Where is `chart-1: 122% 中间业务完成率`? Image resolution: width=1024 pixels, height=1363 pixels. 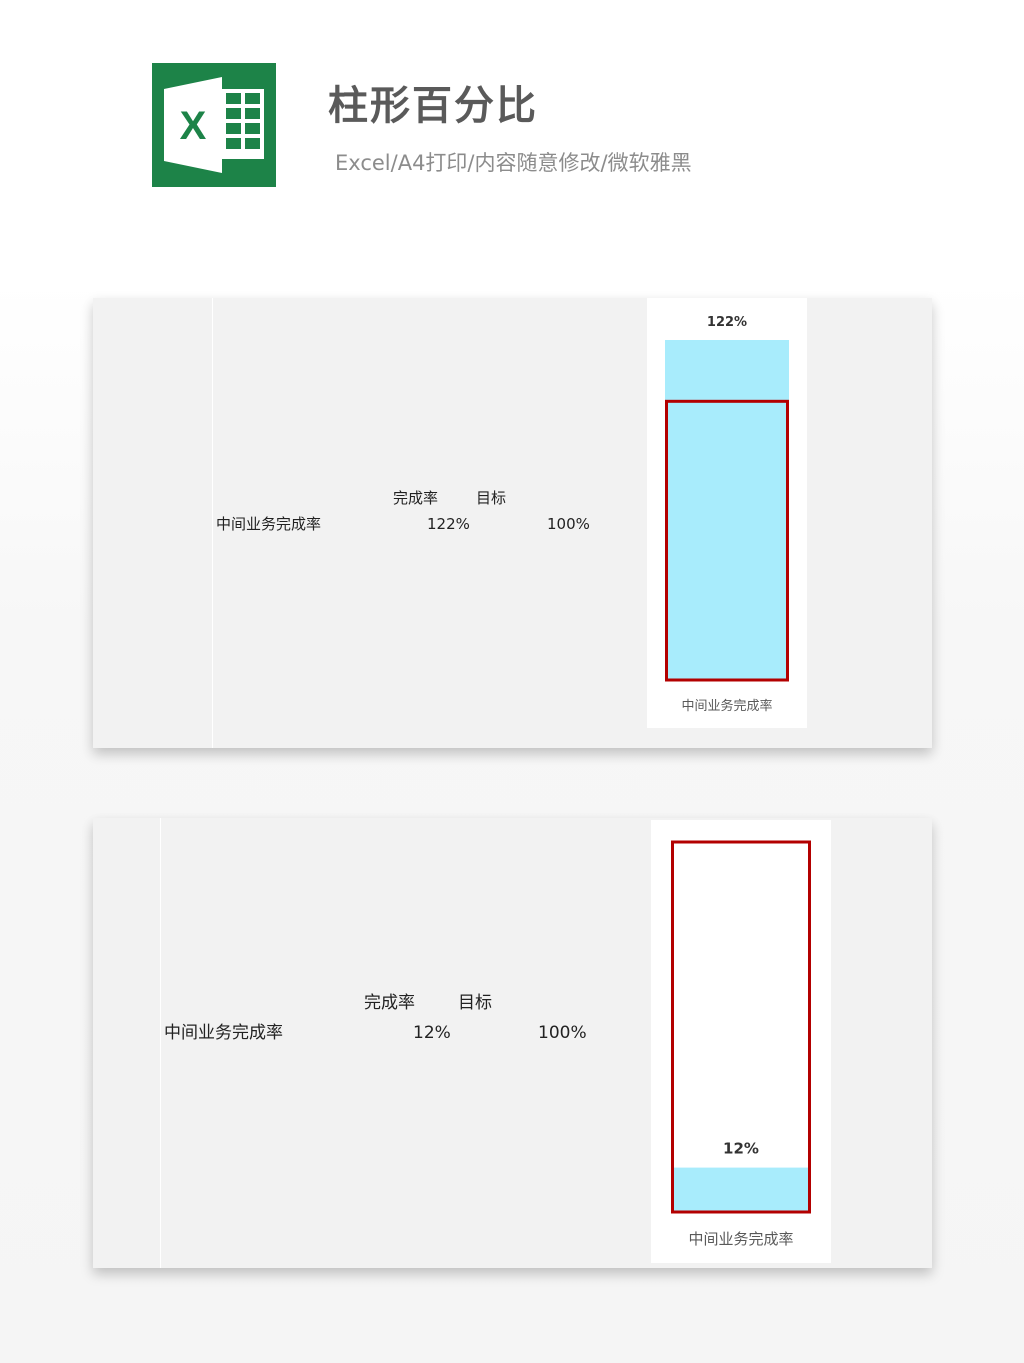 chart-1: 122% 中间业务完成率 is located at coordinates (727, 513).